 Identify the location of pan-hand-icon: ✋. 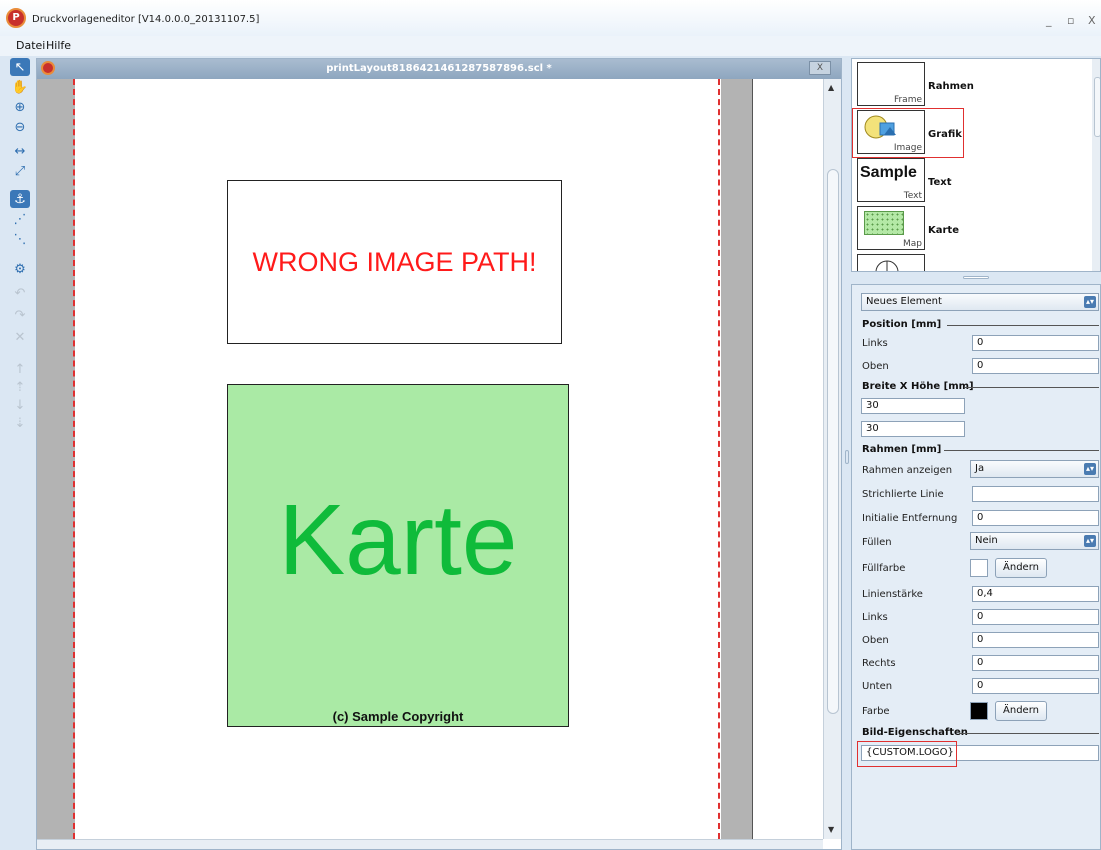
(20, 87).